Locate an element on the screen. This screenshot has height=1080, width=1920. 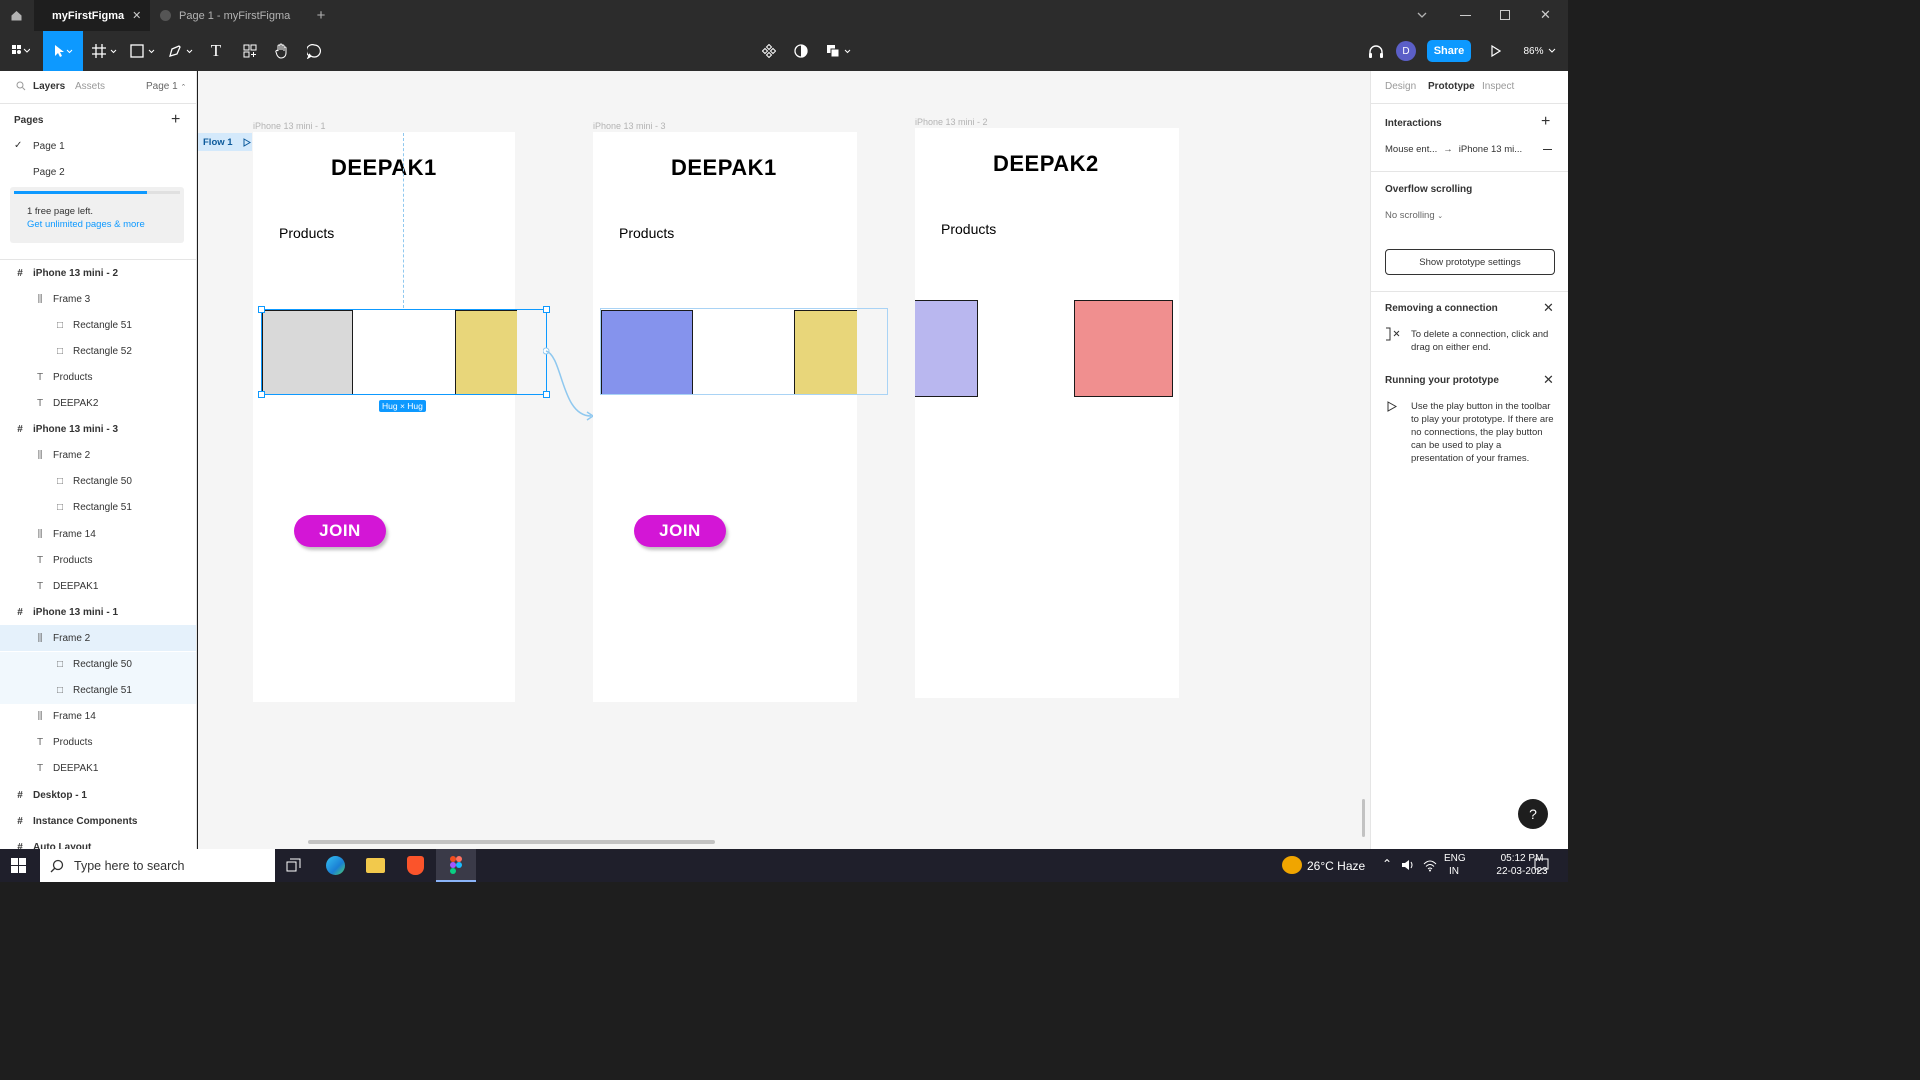
share-button: Share is located at coordinates (1449, 51).